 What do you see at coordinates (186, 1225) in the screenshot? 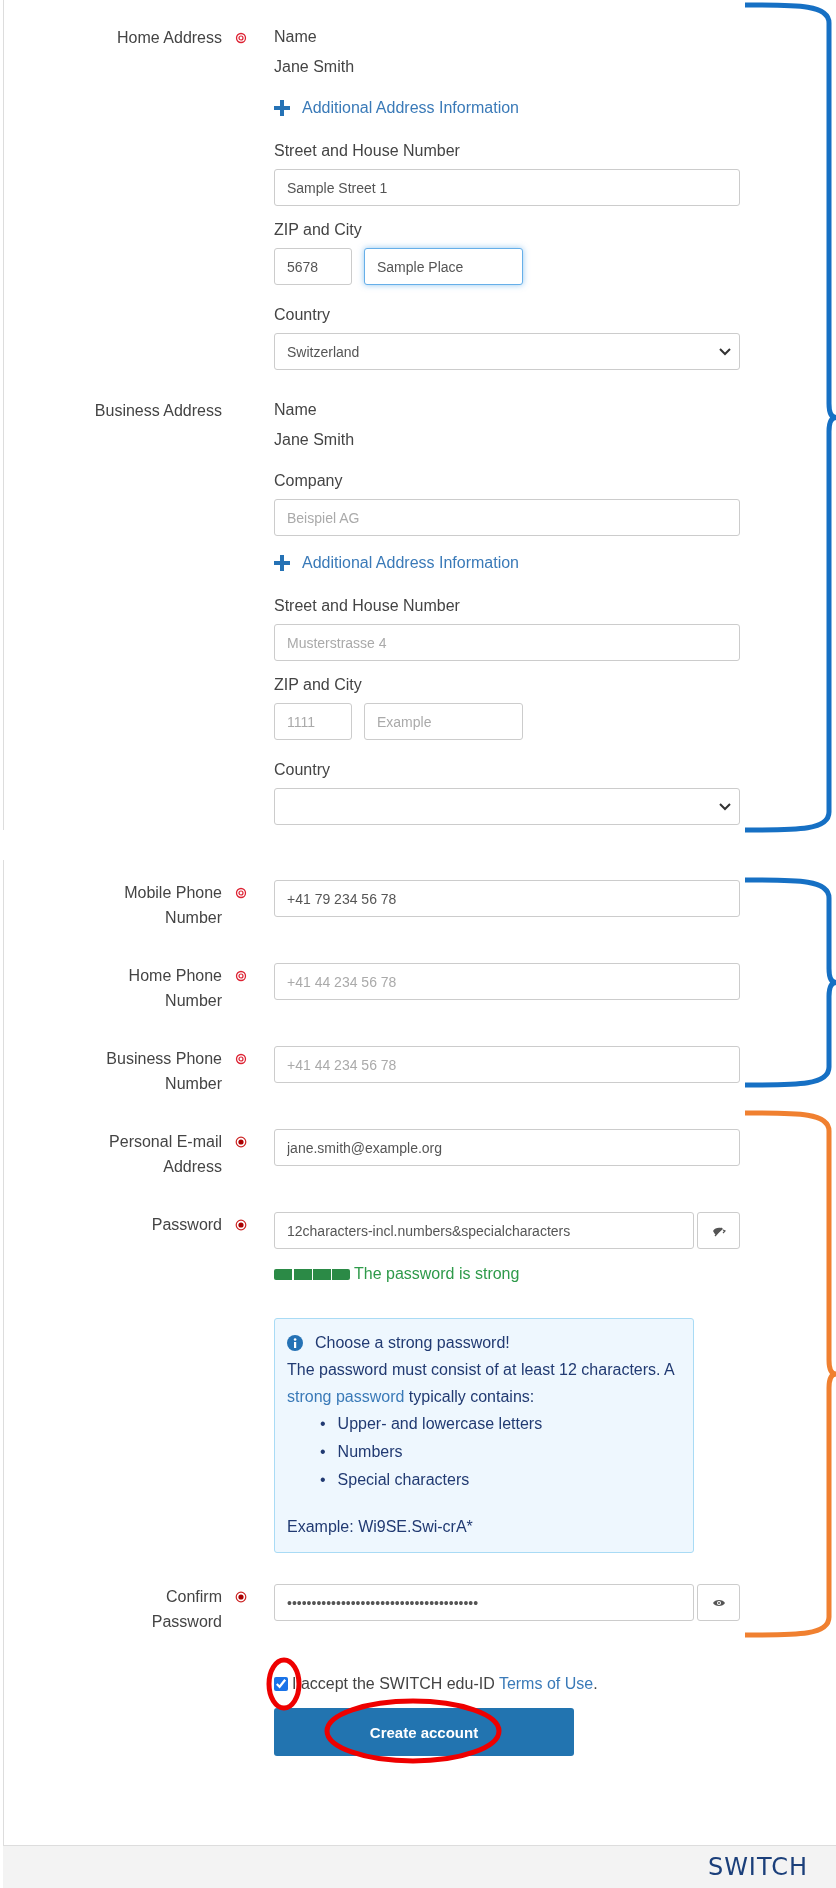
I see `field-label: Password` at bounding box center [186, 1225].